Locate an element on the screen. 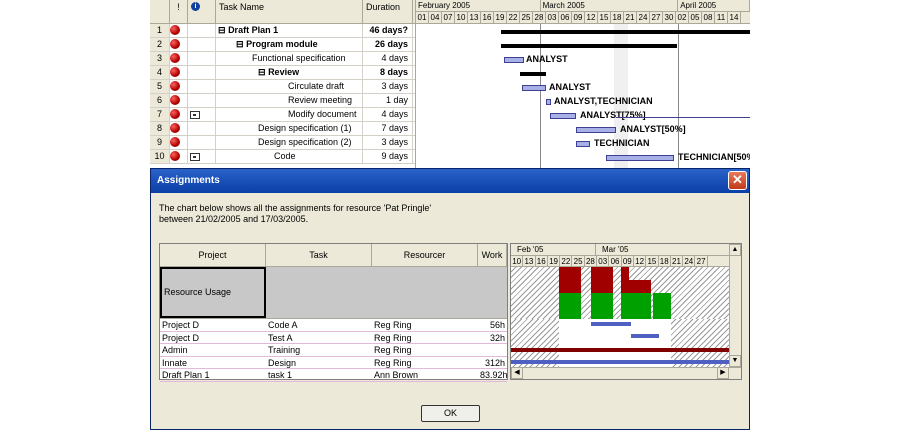 This screenshot has width=900, height=440. task-row: 9 Design specification (2) 3 days is located at coordinates (282, 143).